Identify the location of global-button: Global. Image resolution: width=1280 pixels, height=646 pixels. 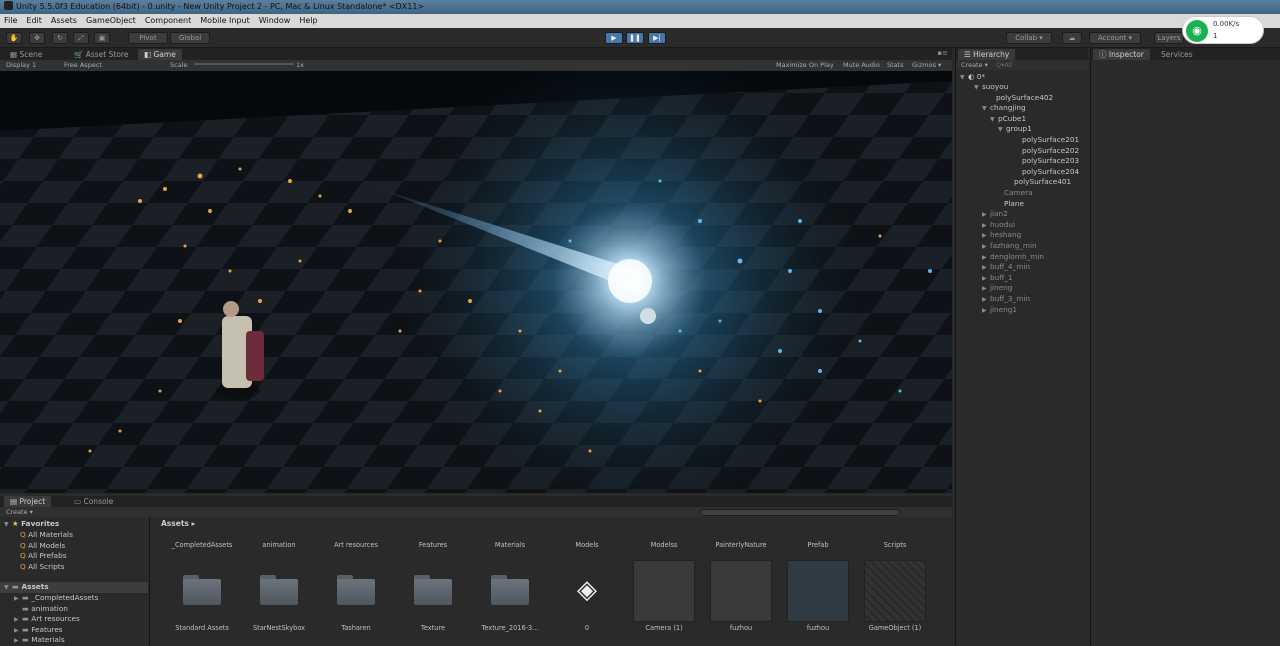
(190, 38).